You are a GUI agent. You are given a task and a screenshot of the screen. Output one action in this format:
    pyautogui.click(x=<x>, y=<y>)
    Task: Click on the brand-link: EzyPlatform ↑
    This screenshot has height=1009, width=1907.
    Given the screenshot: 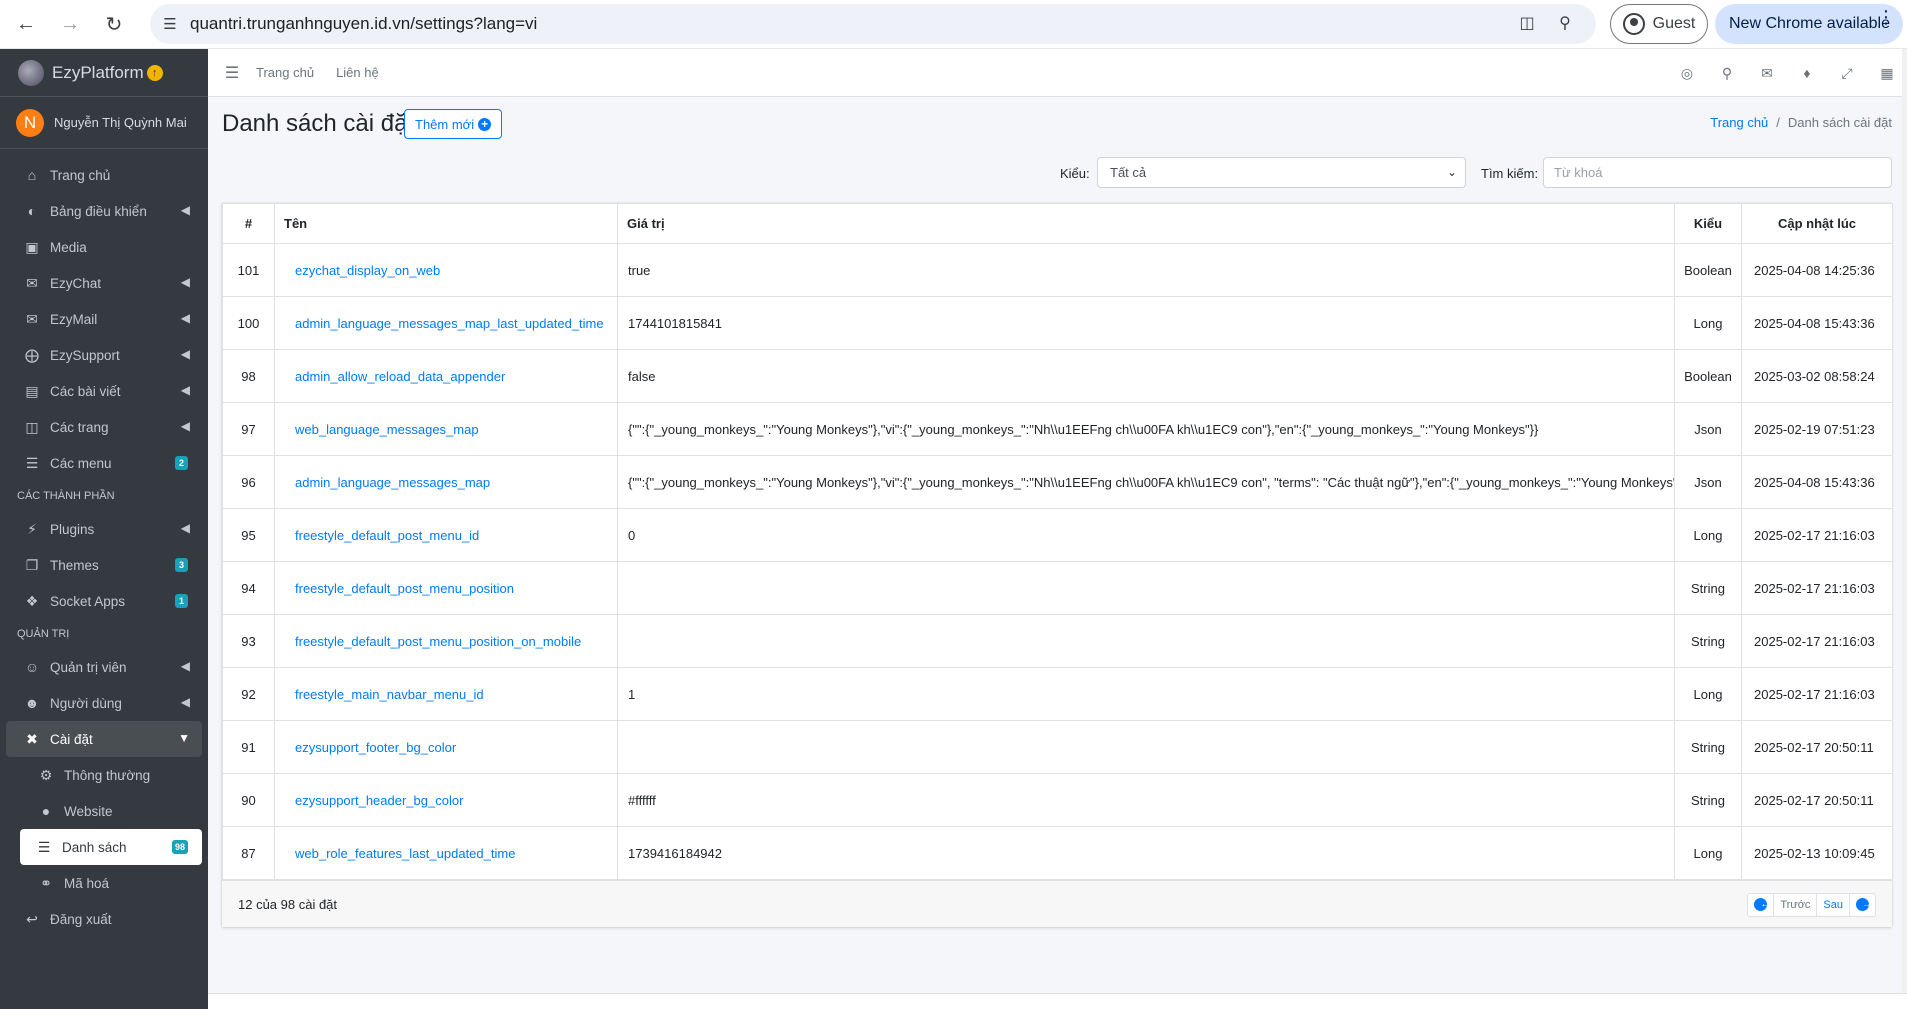 What is the action you would take?
    pyautogui.click(x=104, y=73)
    